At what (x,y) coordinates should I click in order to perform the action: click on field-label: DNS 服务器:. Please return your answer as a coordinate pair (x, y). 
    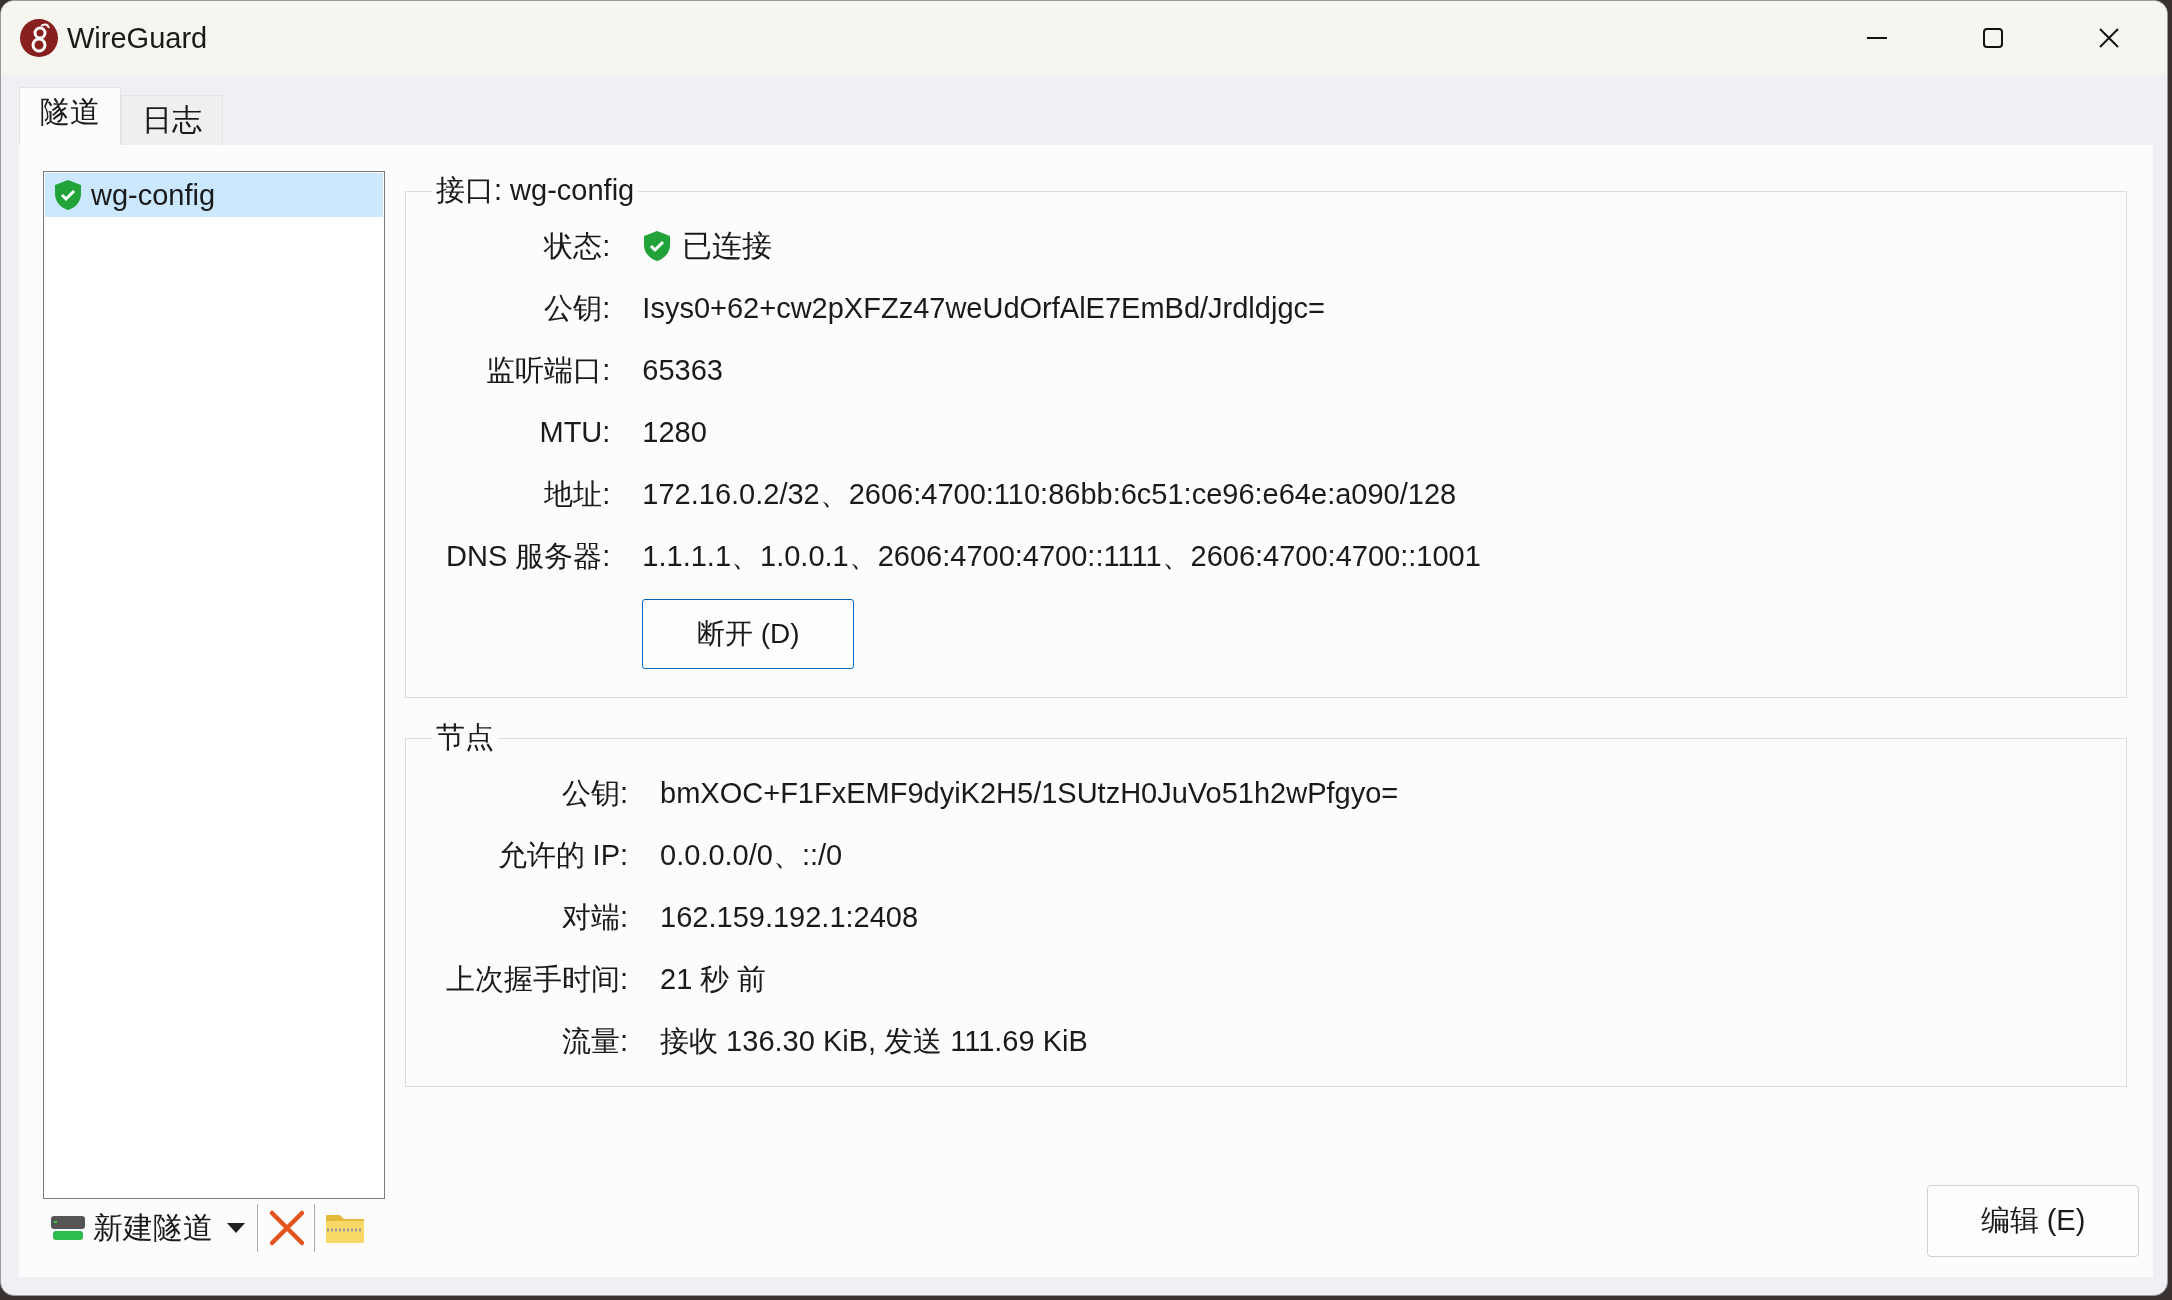
    Looking at the image, I should click on (528, 556).